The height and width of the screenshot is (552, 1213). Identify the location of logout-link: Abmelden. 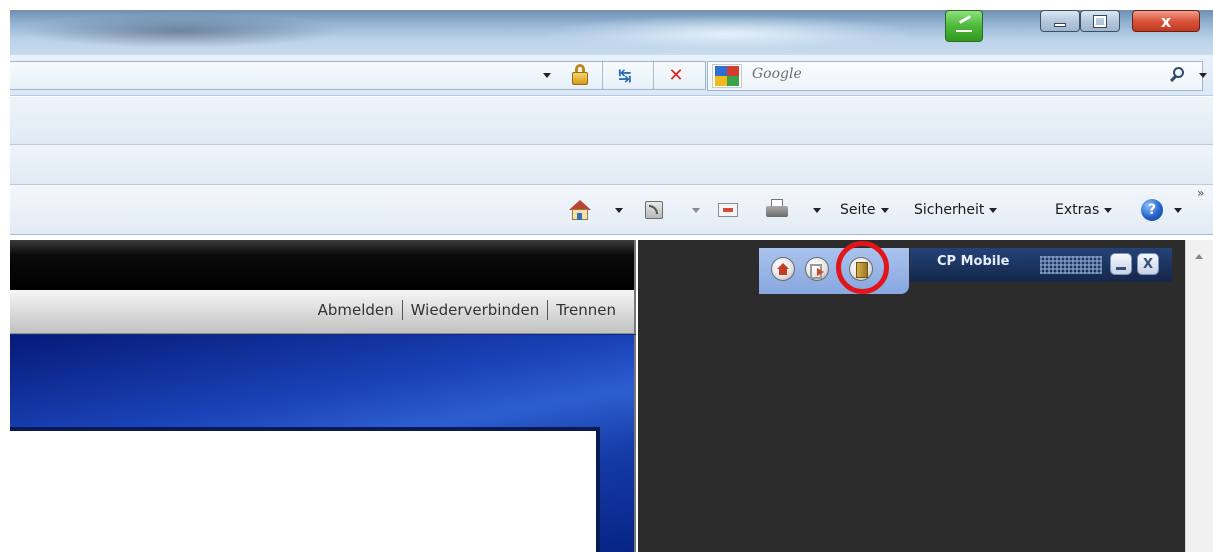
(356, 310).